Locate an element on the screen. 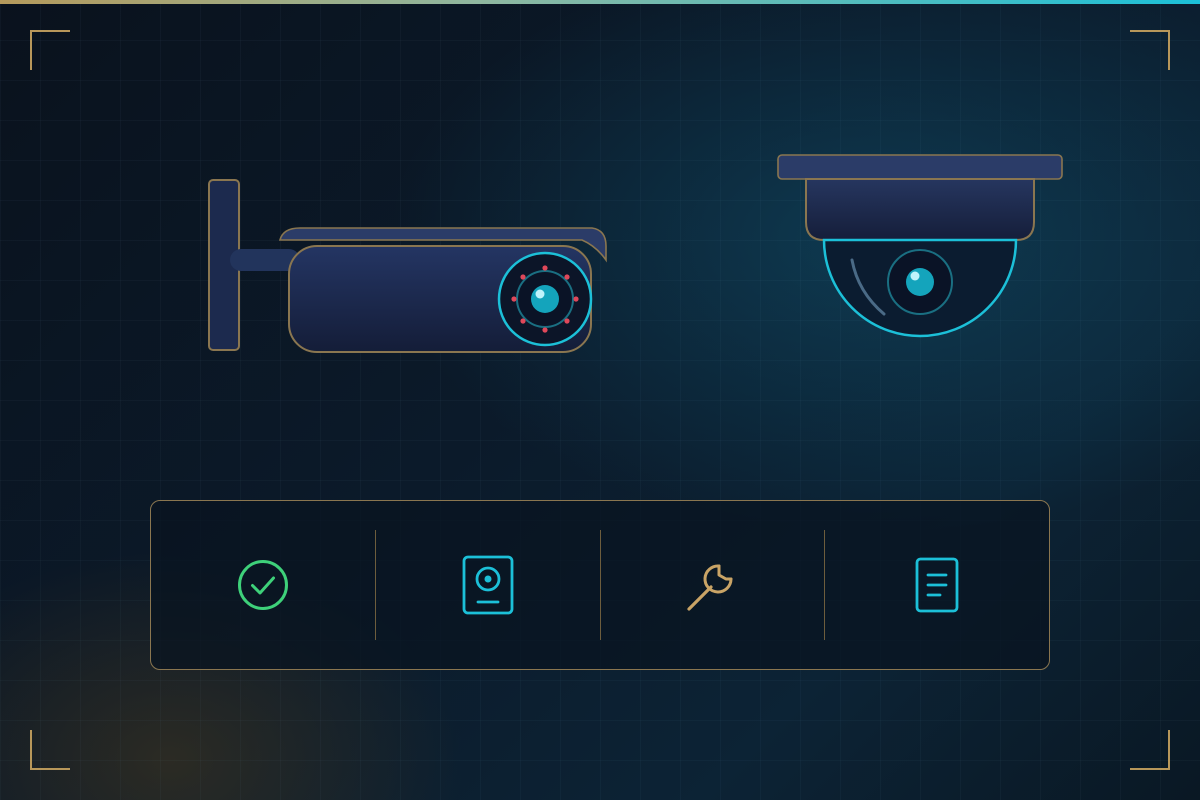 This screenshot has height=800, width=1200. storage-drive-icon is located at coordinates (488, 585).